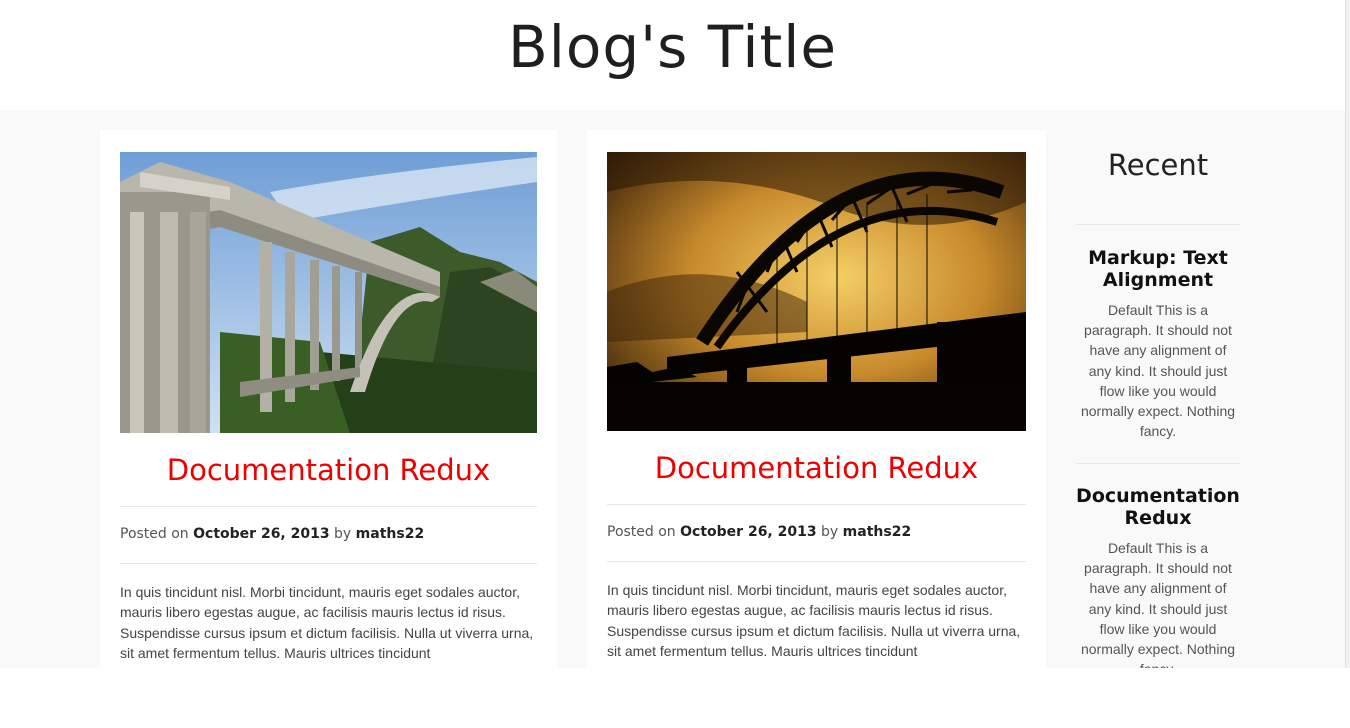  Describe the element at coordinates (672, 47) in the screenshot. I see `site-title: Blog's Title` at that location.